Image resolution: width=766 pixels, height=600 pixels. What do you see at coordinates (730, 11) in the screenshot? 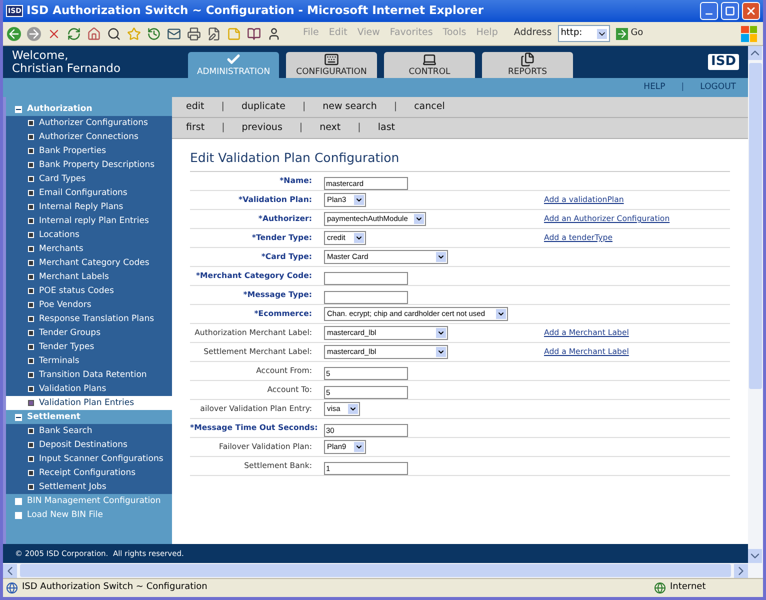
I see `maximize-button` at bounding box center [730, 11].